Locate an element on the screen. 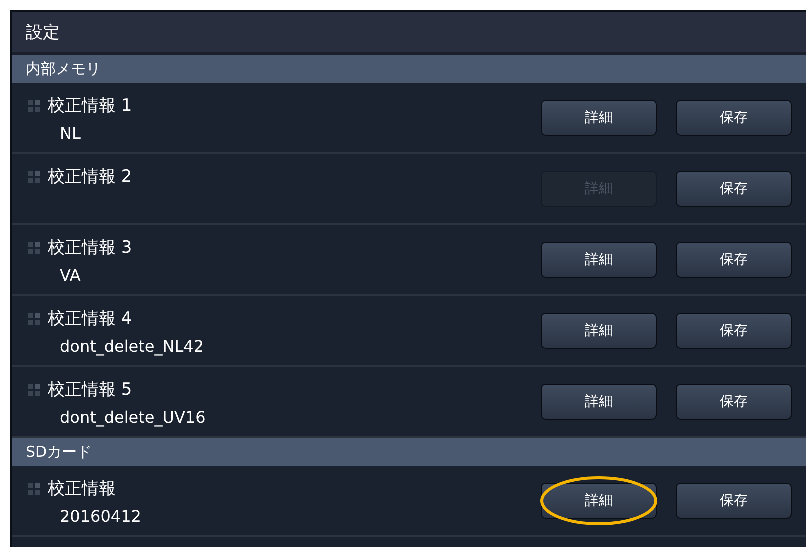  item-value: VA is located at coordinates (71, 275).